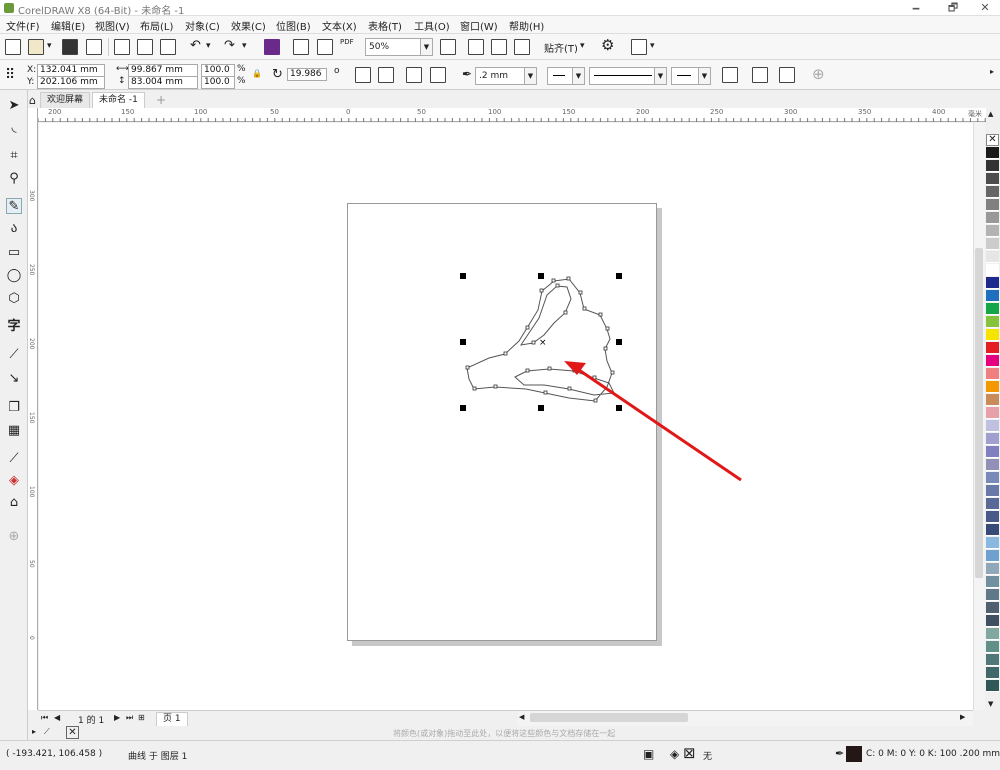 Image resolution: width=1000 pixels, height=770 pixels. What do you see at coordinates (854, 754) in the screenshot?
I see `outline-color-swatch` at bounding box center [854, 754].